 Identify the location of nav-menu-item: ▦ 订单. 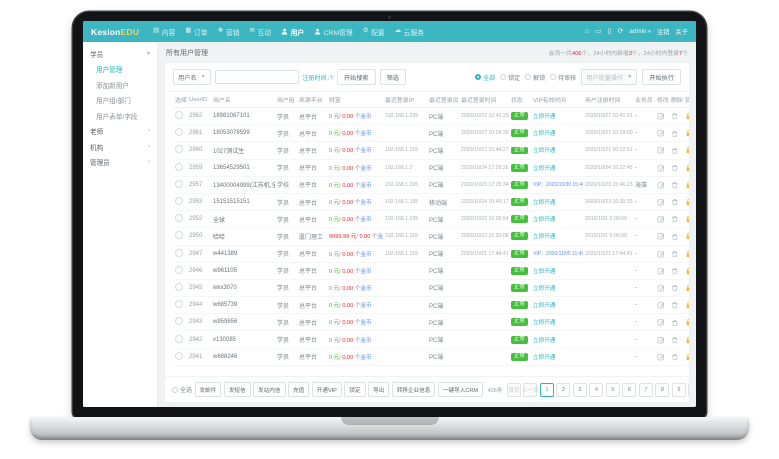
(196, 32).